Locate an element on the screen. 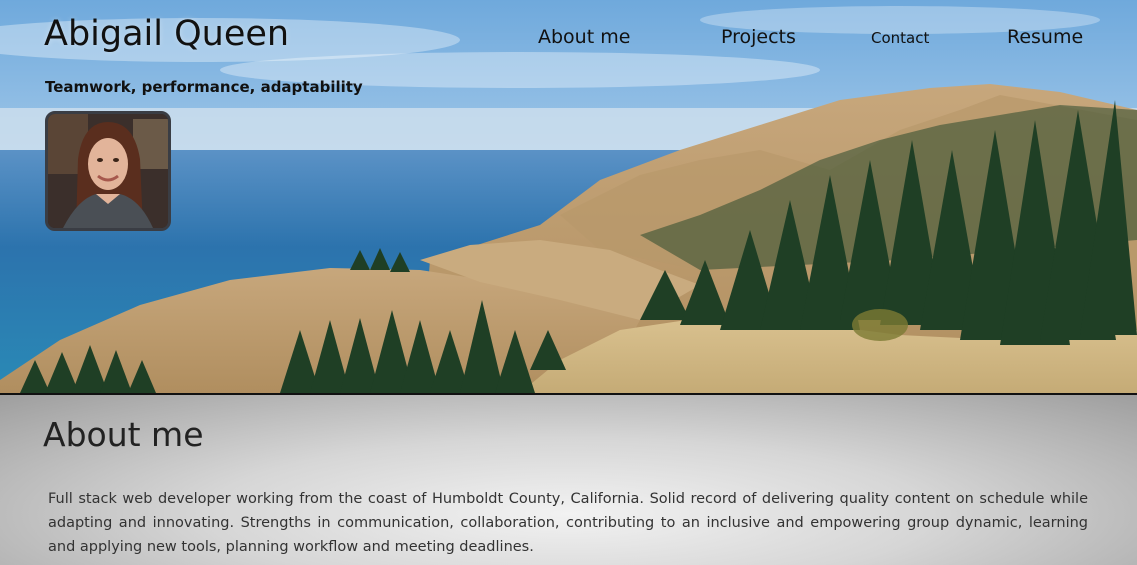 The height and width of the screenshot is (565, 1137). profile-photo is located at coordinates (108, 171).